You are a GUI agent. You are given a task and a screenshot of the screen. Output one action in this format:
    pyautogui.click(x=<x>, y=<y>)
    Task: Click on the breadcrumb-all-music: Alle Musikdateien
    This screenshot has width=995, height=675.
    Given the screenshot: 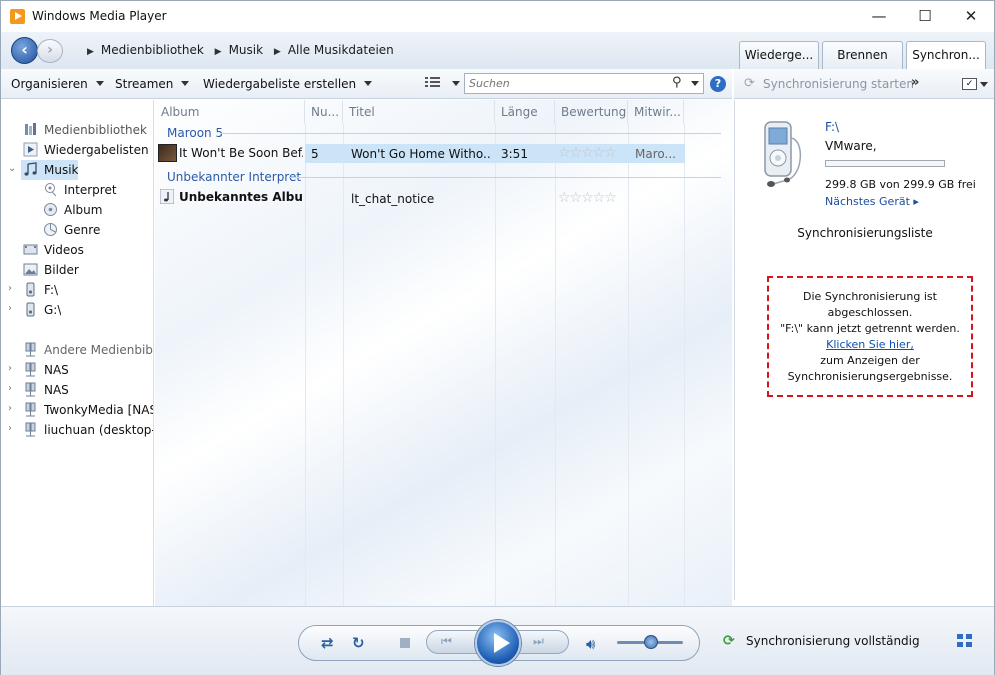 What is the action you would take?
    pyautogui.click(x=341, y=50)
    